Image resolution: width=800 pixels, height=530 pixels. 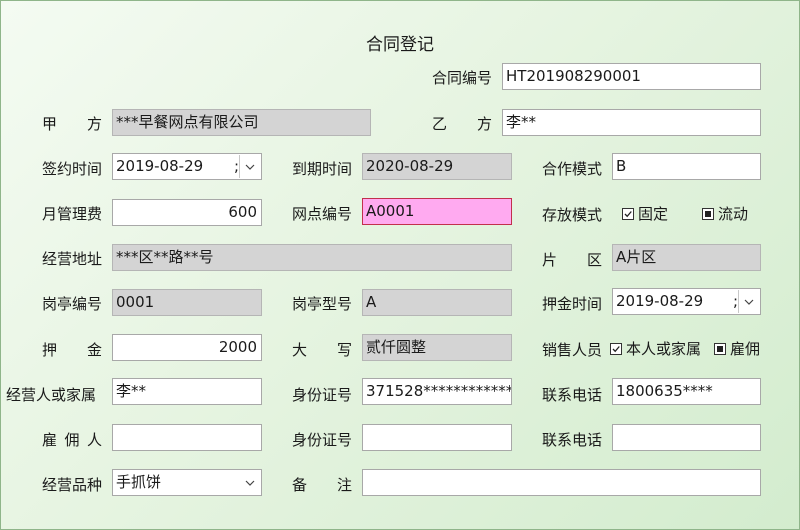 I want to click on coop-mode-label: 合作模式, so click(x=572, y=169).